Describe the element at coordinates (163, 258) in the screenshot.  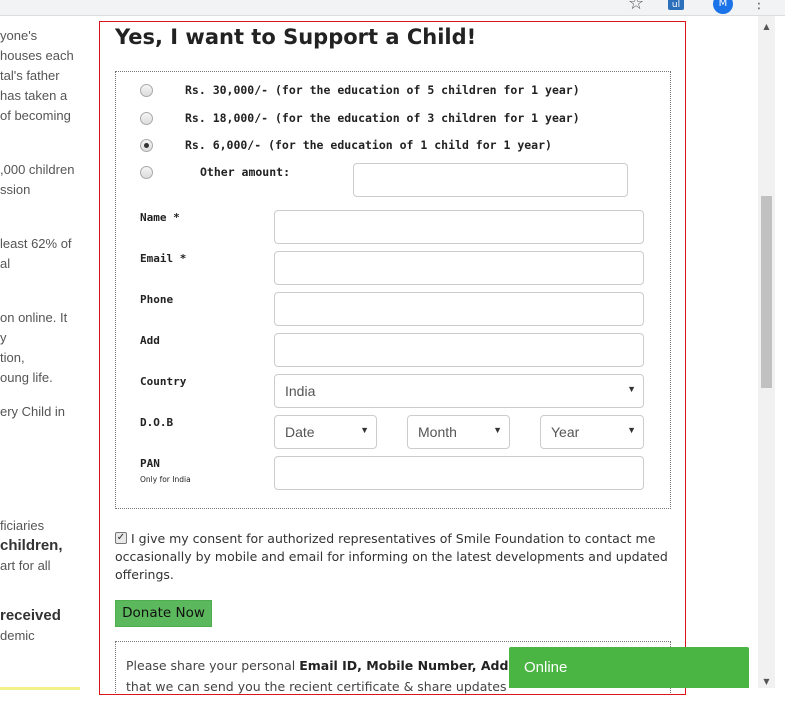
I see `email-label: Email *` at that location.